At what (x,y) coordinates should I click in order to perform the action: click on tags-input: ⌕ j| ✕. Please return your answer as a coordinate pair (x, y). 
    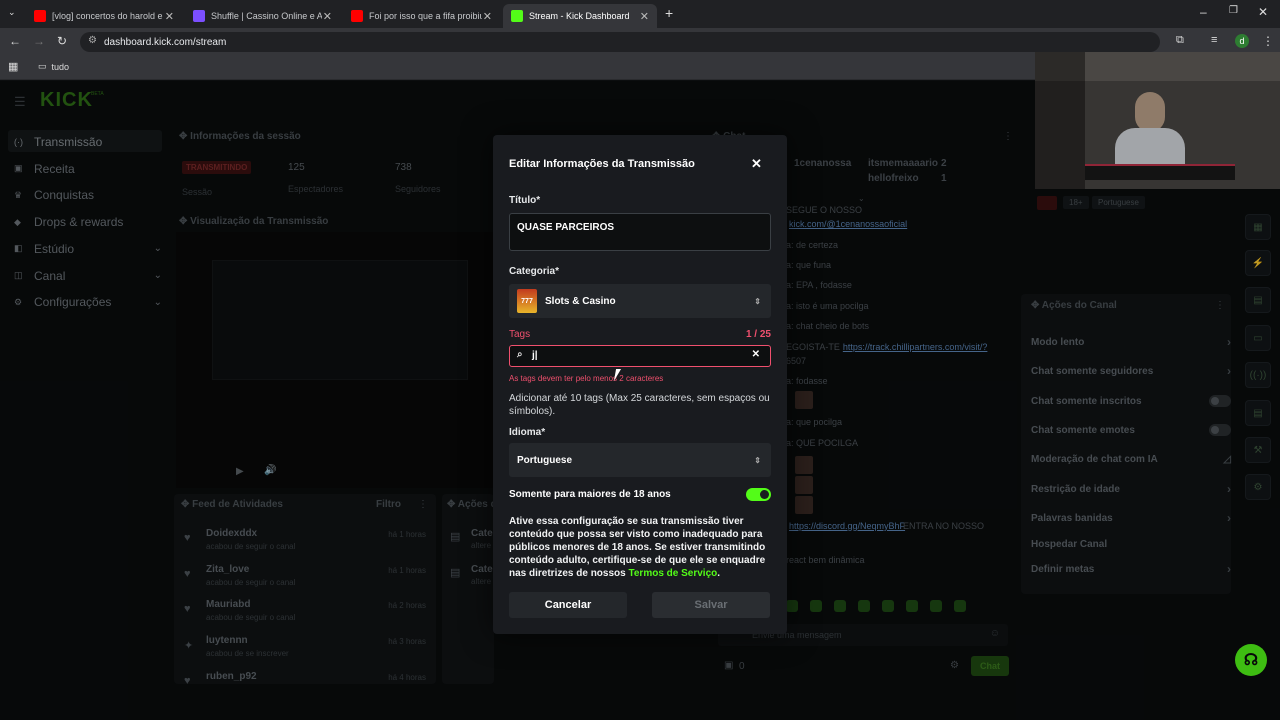
    Looking at the image, I should click on (640, 356).